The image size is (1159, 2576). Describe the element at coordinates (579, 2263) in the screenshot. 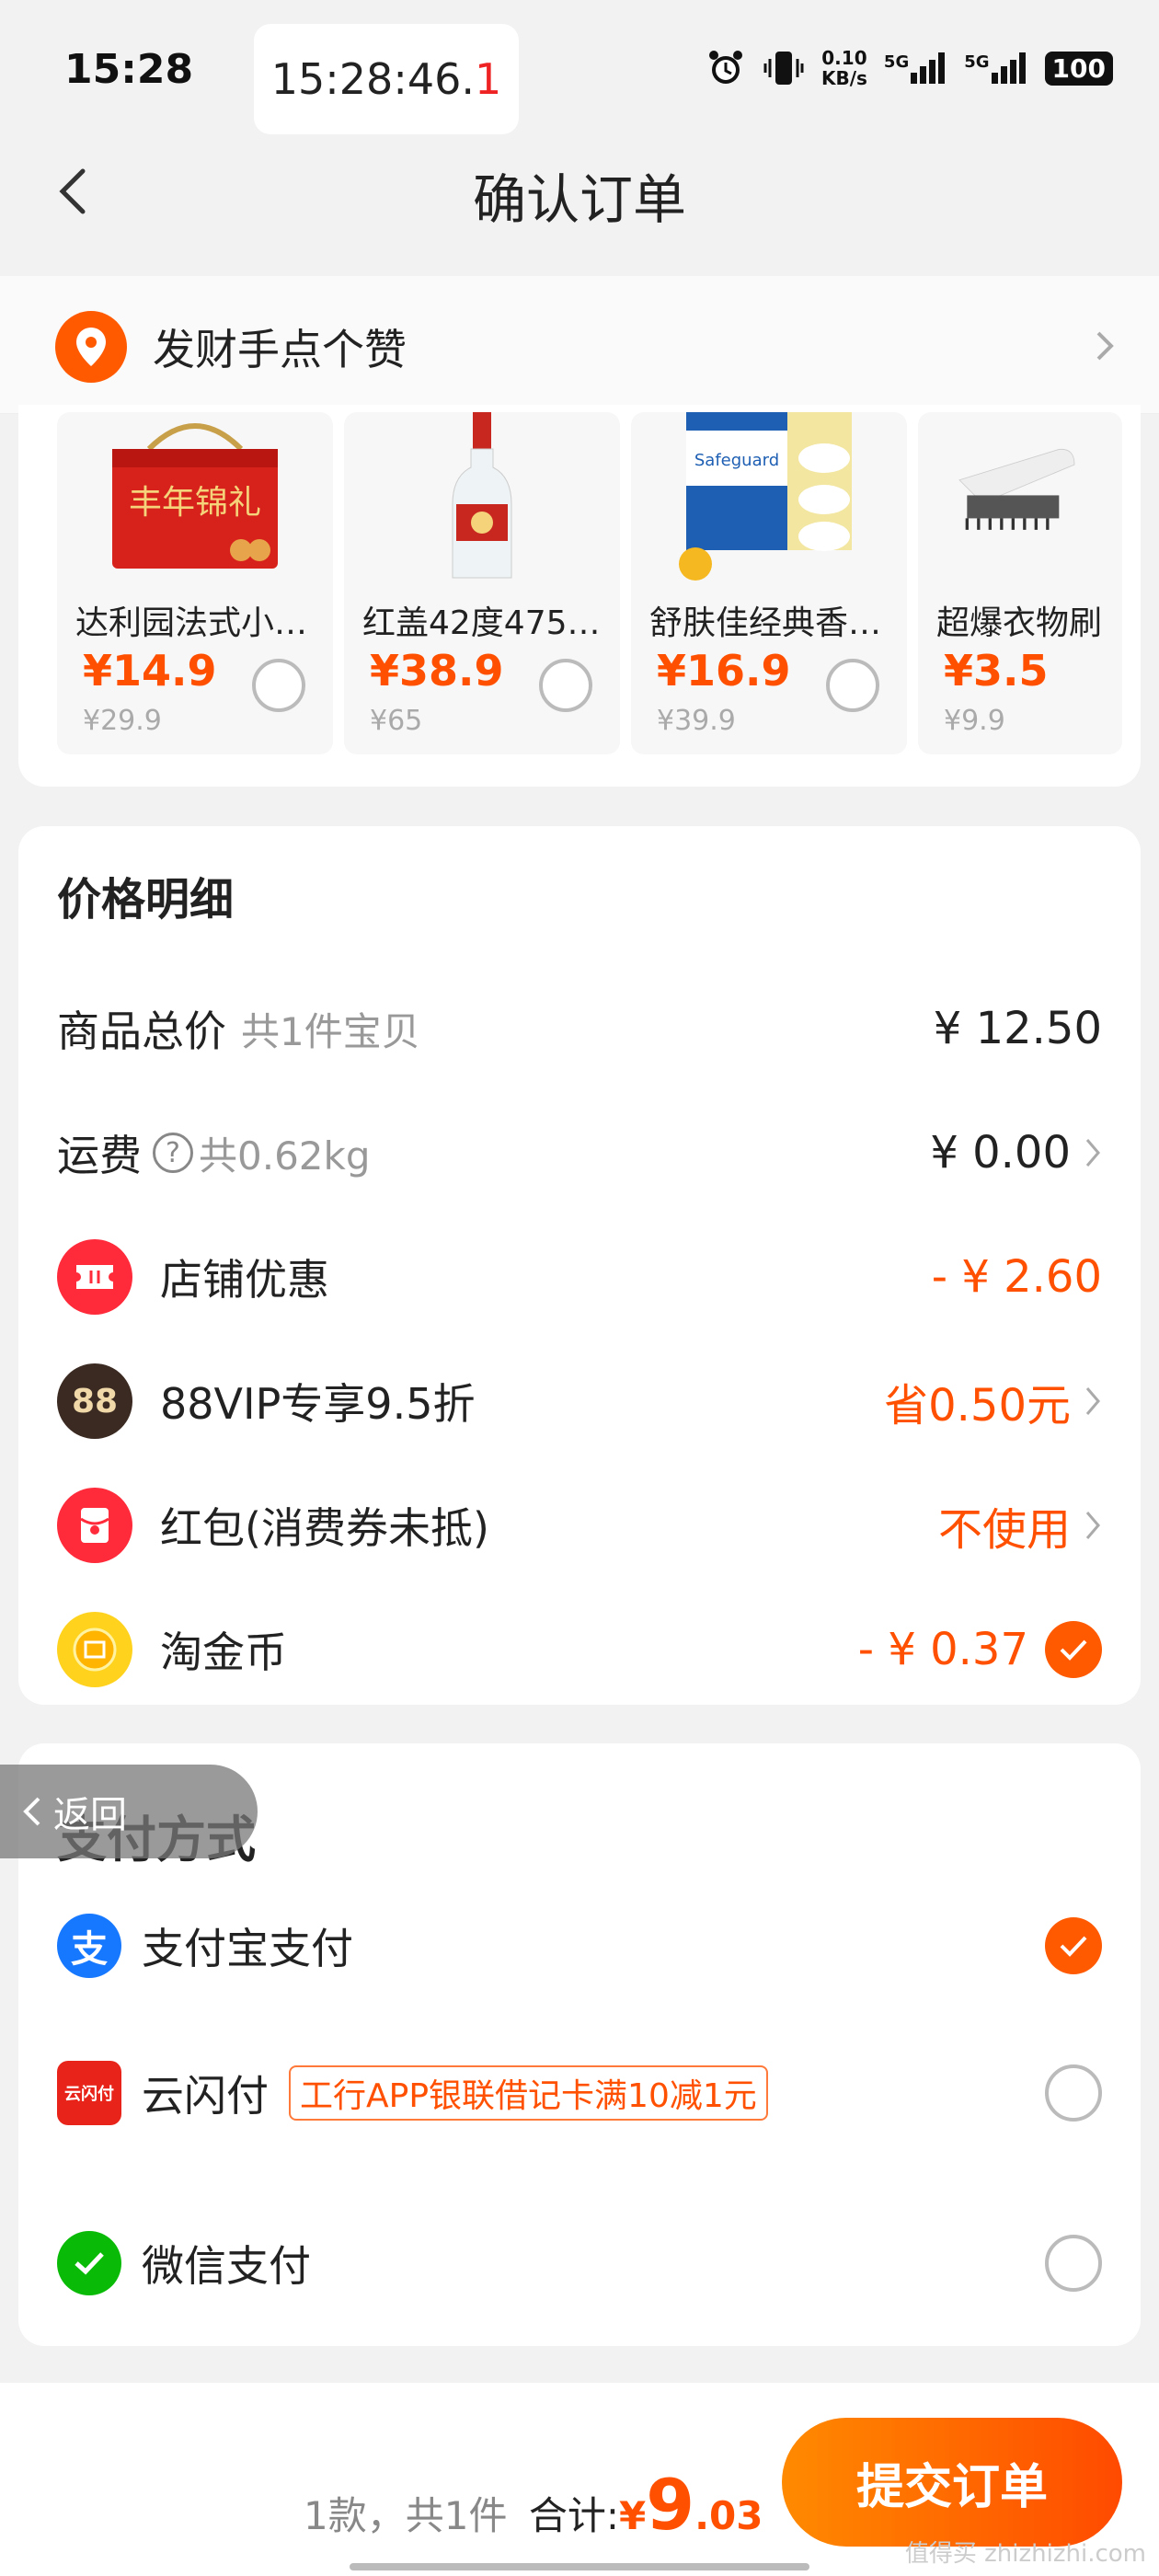

I see `pay-option-wechat: 微信支付` at that location.